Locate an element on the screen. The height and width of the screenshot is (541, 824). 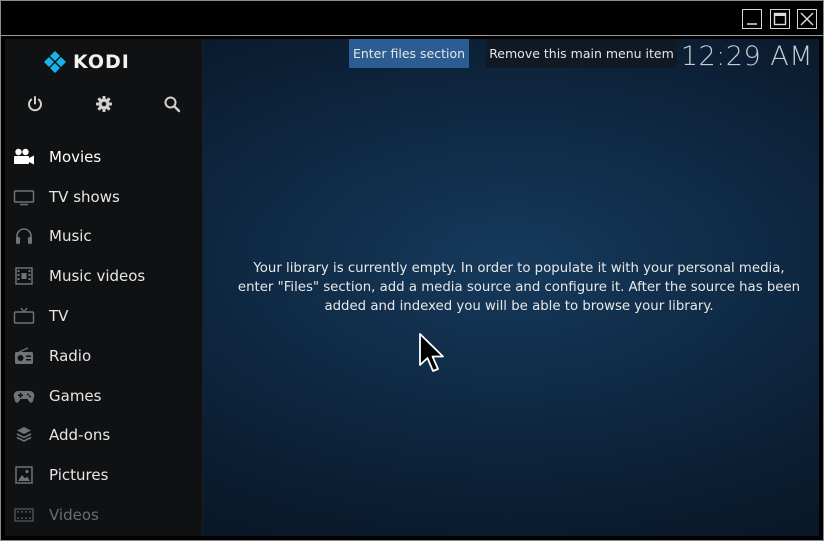
sidebar-item-tv: TV is located at coordinates (103, 316).